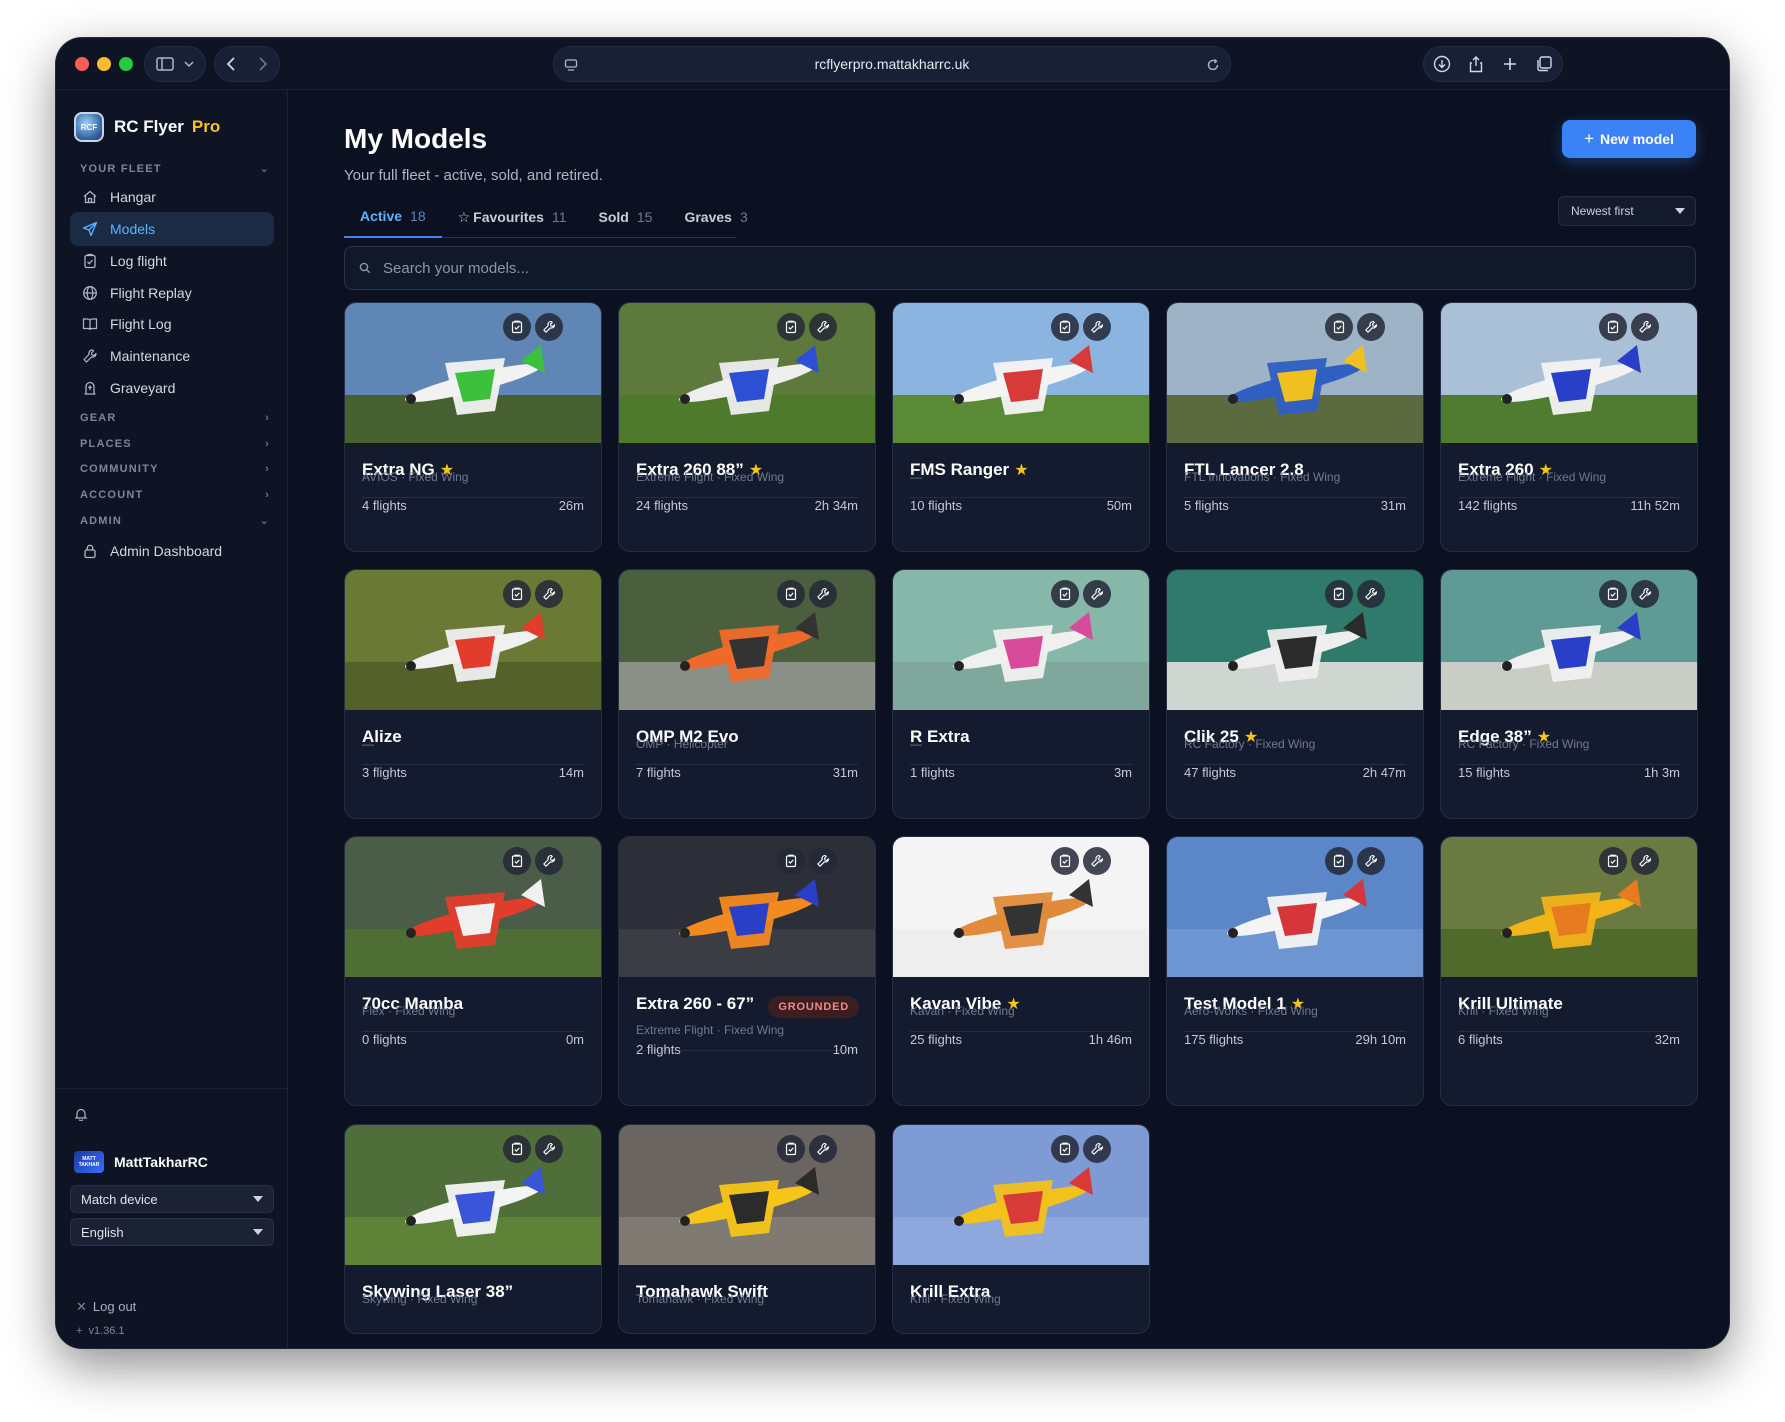 This screenshot has height=1422, width=1785. Describe the element at coordinates (983, 268) in the screenshot. I see `search-input` at that location.